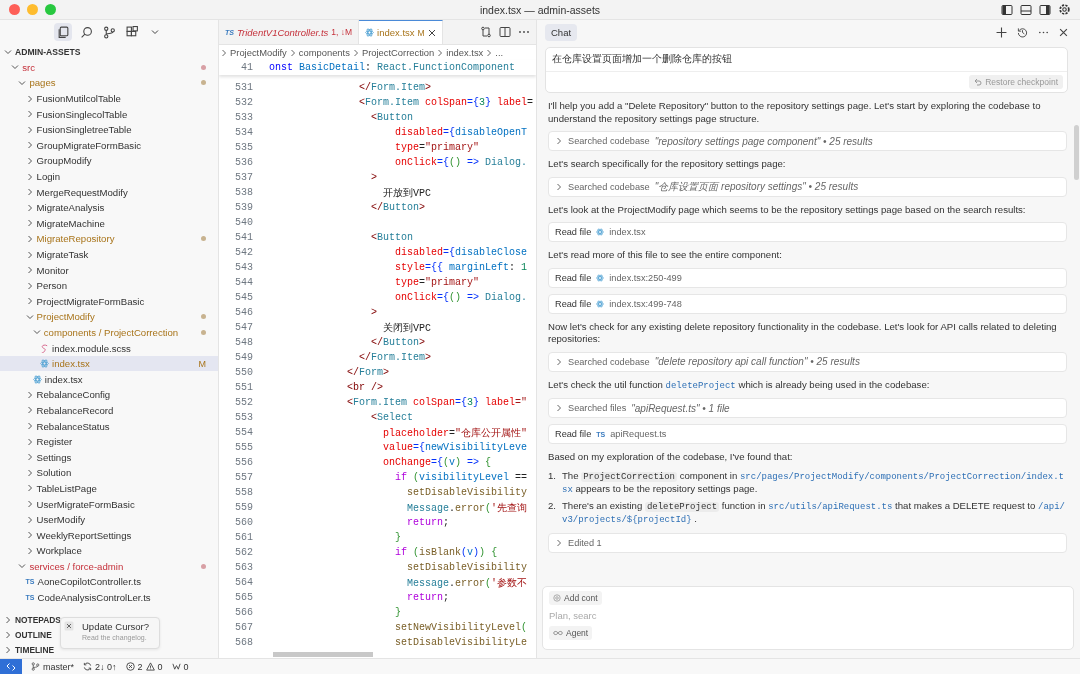  What do you see at coordinates (368, 372) in the screenshot?
I see `code-line: </Form>` at bounding box center [368, 372].